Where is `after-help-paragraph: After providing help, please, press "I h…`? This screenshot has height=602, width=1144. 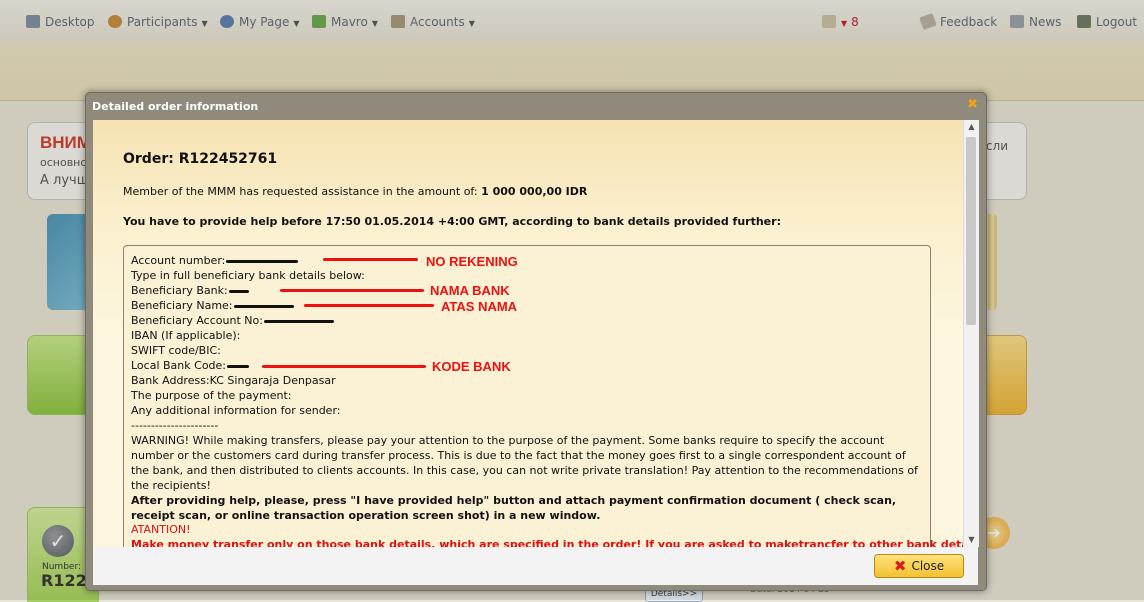 after-help-paragraph: After providing help, please, press "I h… is located at coordinates (514, 508).